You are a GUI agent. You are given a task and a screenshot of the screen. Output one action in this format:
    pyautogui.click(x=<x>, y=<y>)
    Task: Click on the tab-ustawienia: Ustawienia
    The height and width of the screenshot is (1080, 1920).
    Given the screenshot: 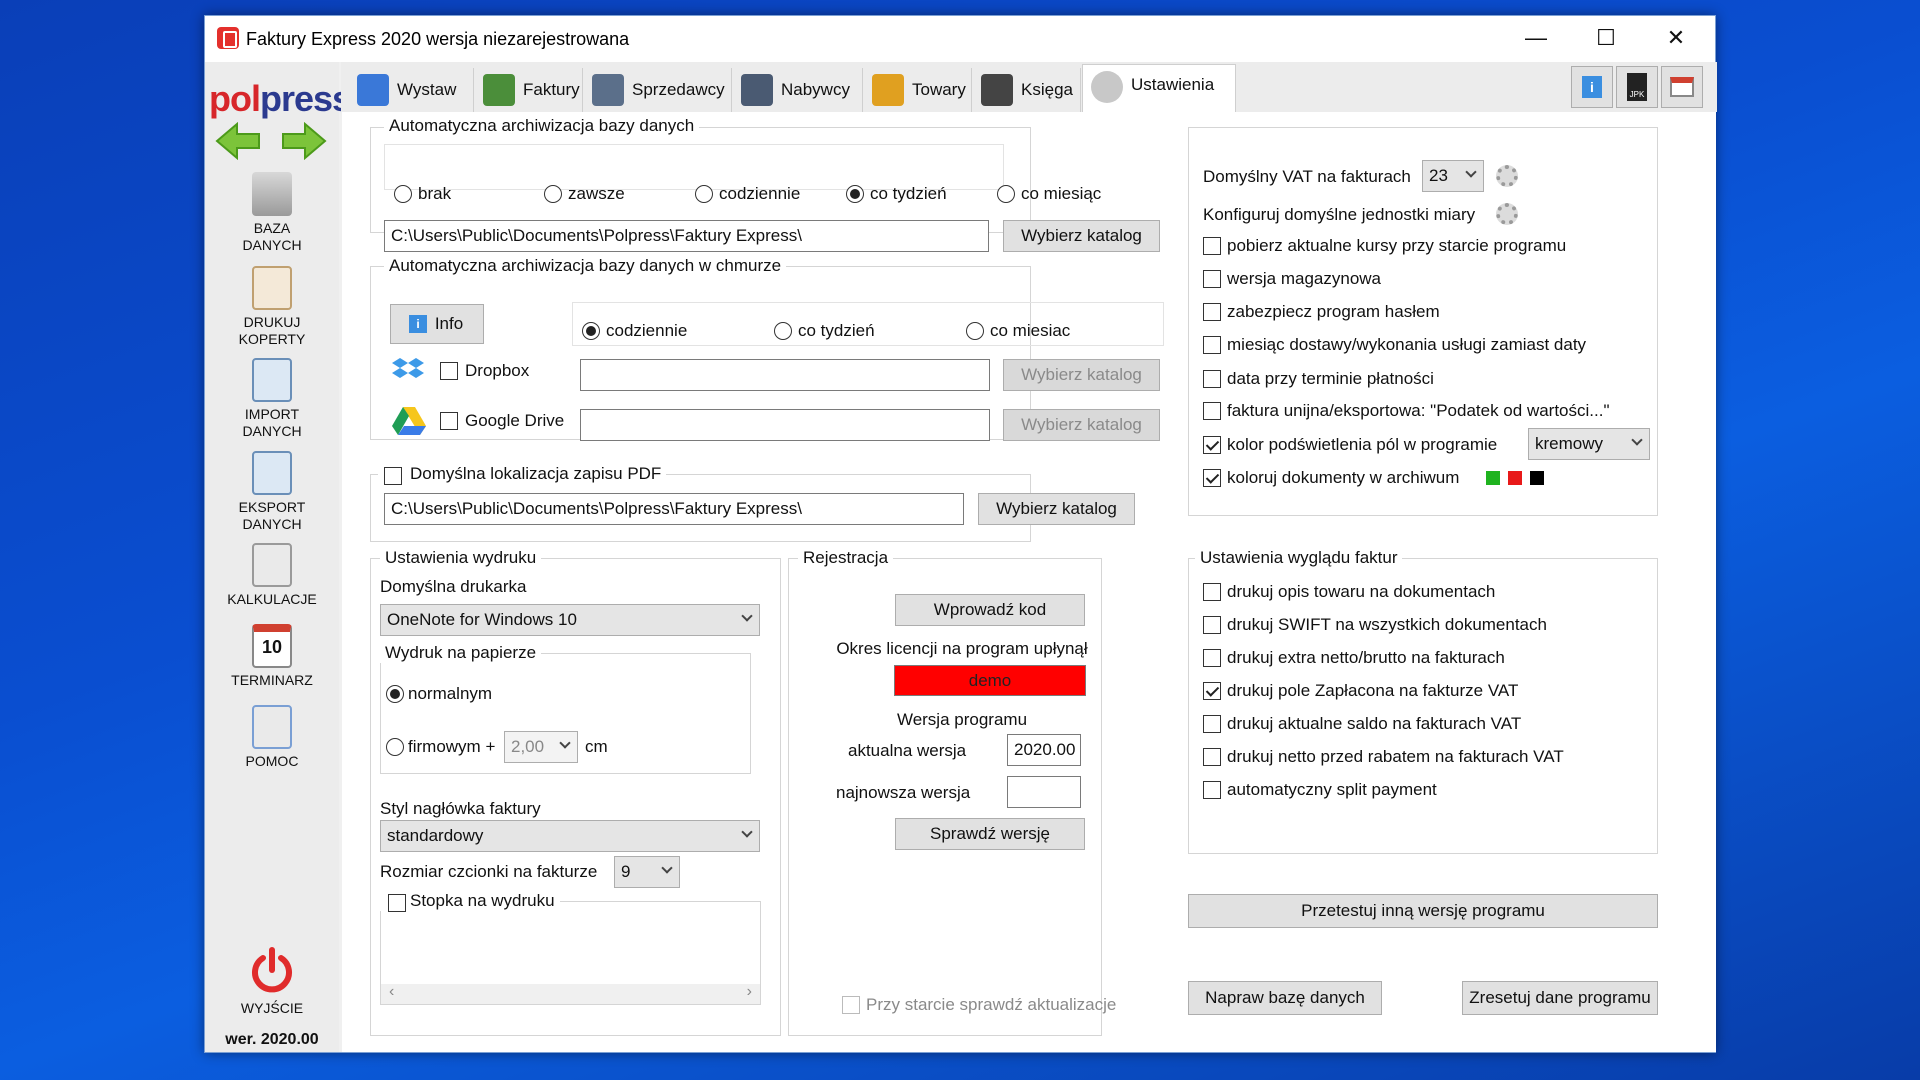 What is the action you would take?
    pyautogui.click(x=1159, y=88)
    